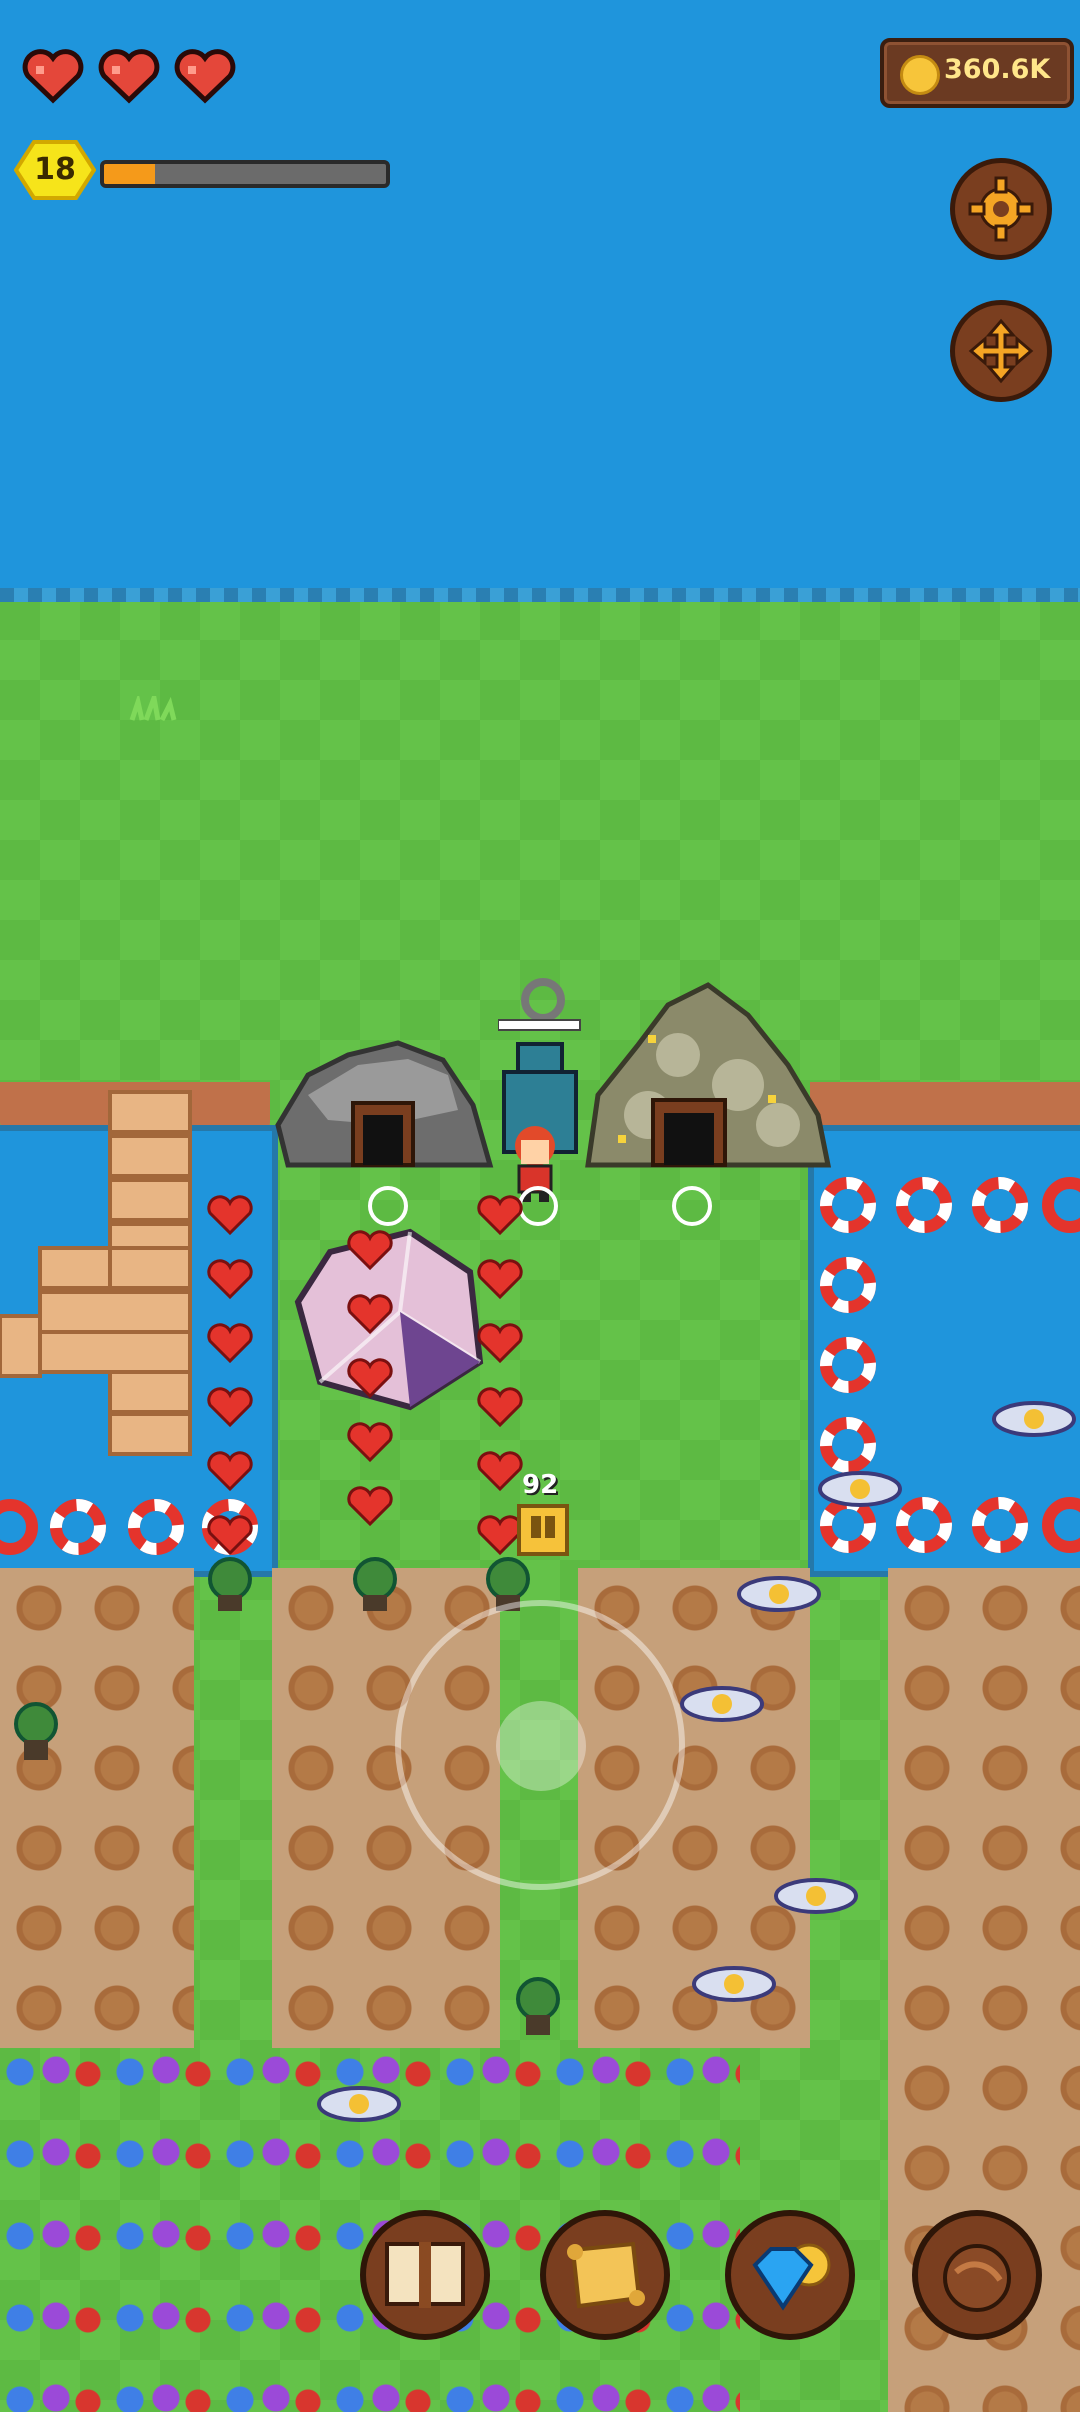  I want to click on gem-coin-icon, so click(791, 2277).